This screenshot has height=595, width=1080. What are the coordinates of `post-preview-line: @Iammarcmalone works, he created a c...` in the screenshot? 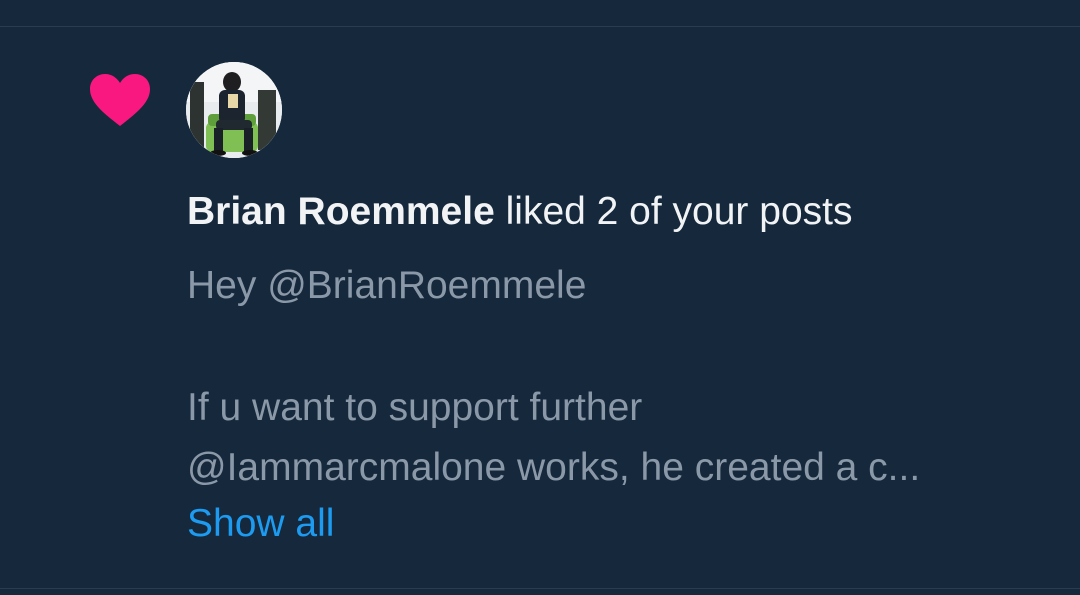 It's located at (554, 467).